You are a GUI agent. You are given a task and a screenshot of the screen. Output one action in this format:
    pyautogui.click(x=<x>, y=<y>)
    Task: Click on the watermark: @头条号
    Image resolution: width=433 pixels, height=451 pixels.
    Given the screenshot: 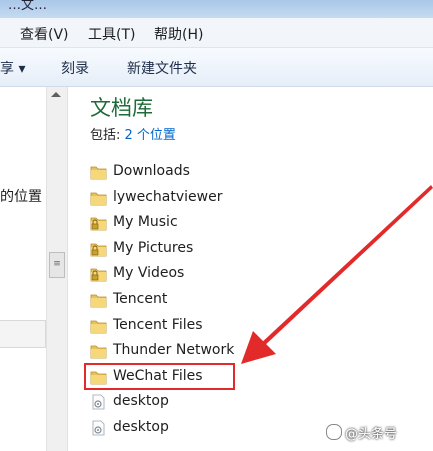 What is the action you would take?
    pyautogui.click(x=361, y=432)
    